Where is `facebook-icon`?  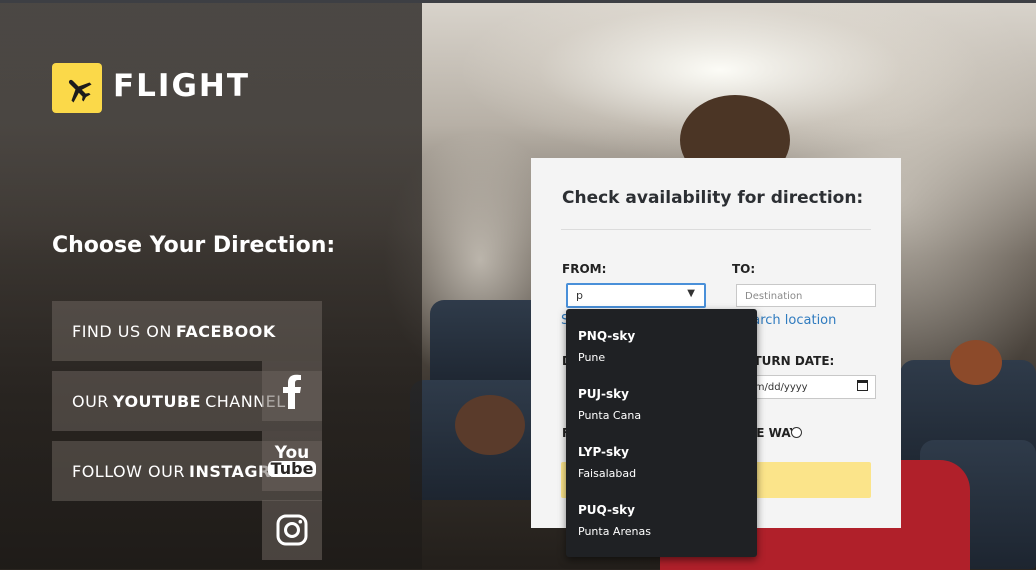
facebook-icon is located at coordinates (292, 391).